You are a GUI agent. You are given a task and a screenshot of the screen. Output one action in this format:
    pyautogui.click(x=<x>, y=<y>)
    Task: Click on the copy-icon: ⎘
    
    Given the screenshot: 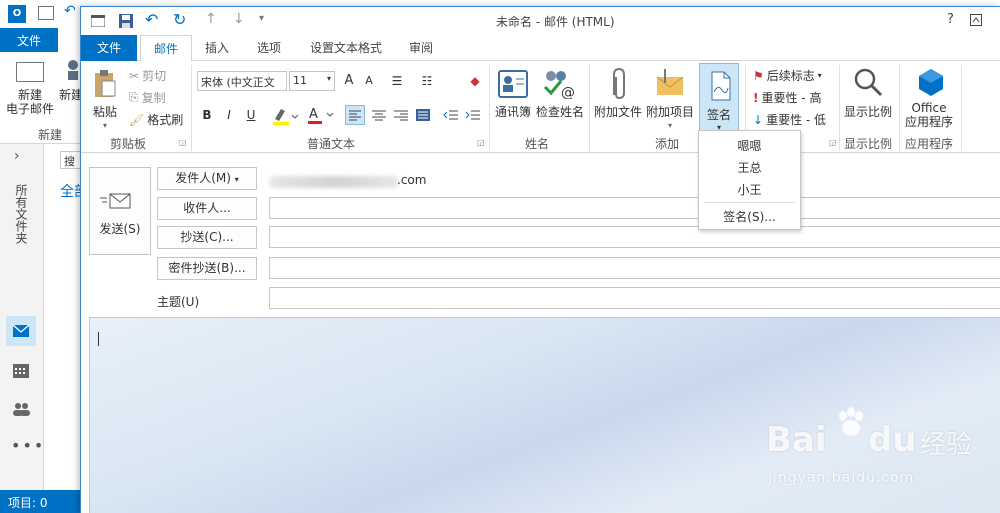 What is the action you would take?
    pyautogui.click(x=134, y=97)
    